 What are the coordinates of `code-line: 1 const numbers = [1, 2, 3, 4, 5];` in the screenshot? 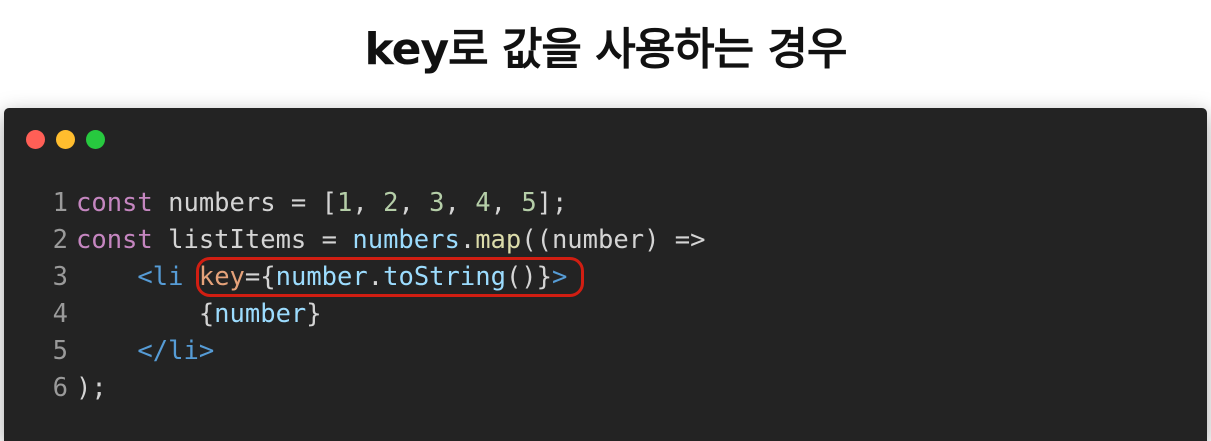 It's located at (373, 203).